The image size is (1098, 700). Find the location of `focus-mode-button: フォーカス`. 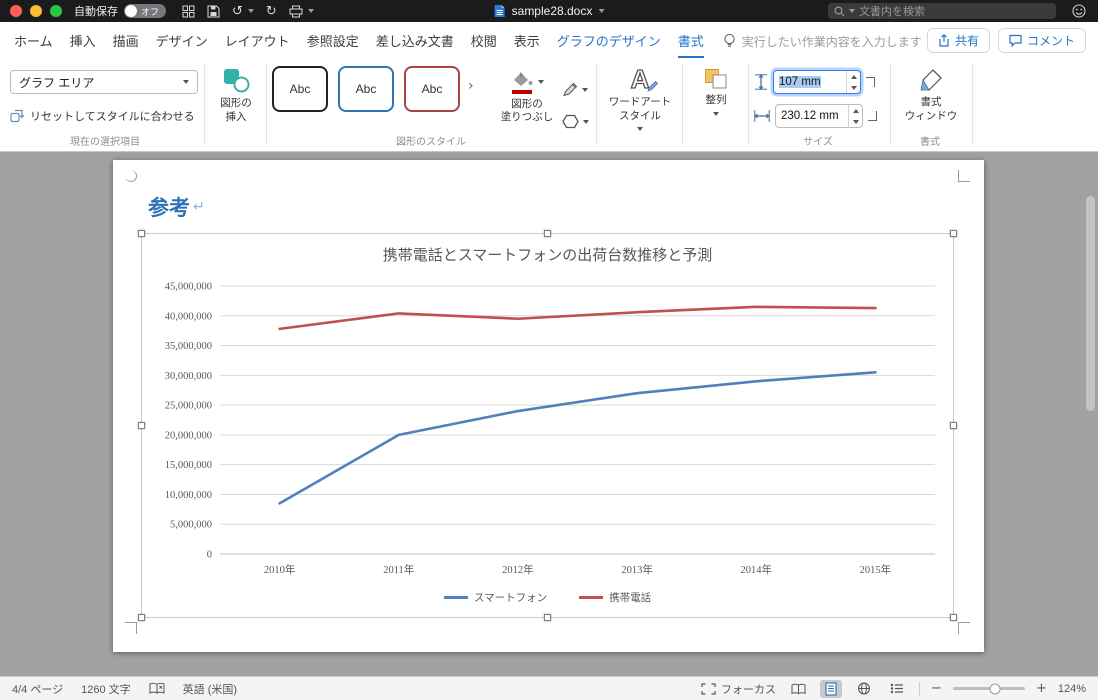

focus-mode-button: フォーカス is located at coordinates (738, 689).